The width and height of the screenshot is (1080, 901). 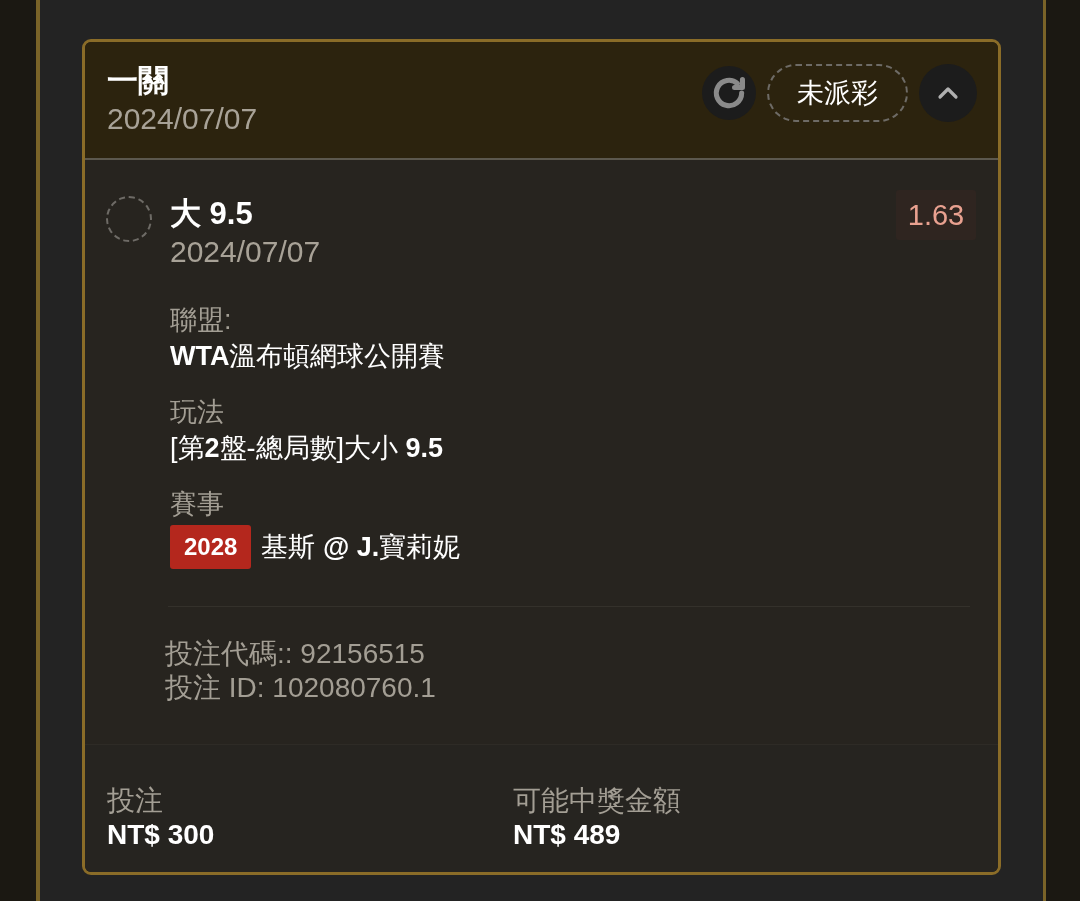 I want to click on detail-label: 聯盟:, so click(x=201, y=320).